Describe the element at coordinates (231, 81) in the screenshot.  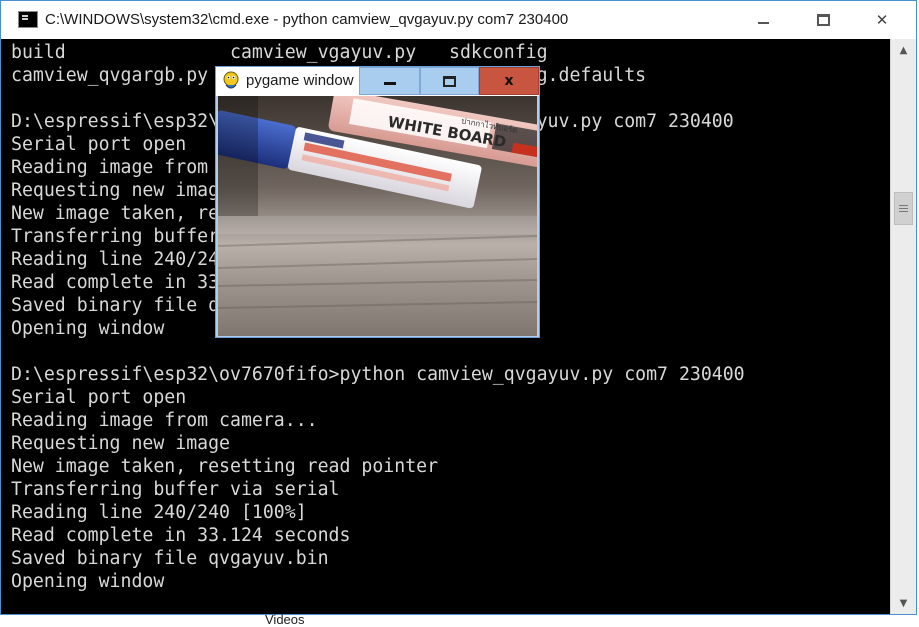
I see `pygame-snake-icon` at that location.